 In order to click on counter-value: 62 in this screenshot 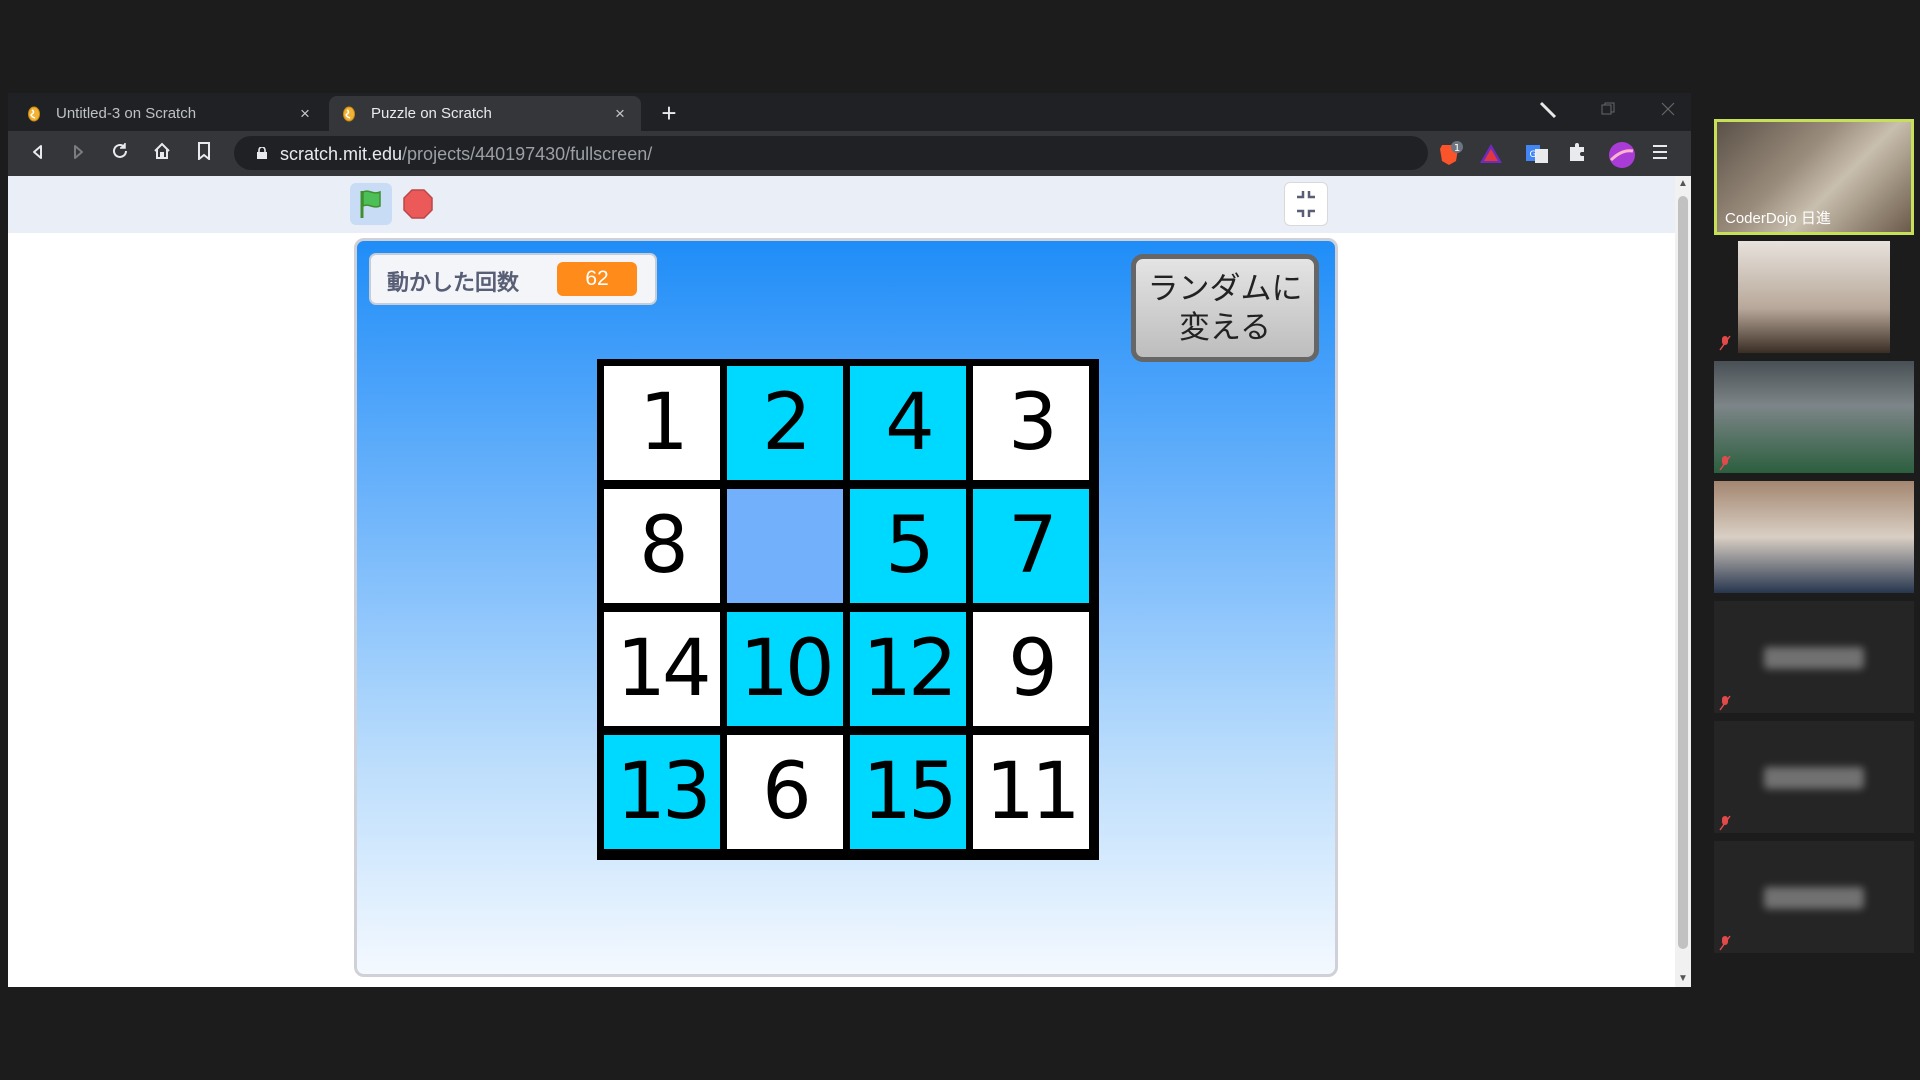, I will do `click(597, 279)`.